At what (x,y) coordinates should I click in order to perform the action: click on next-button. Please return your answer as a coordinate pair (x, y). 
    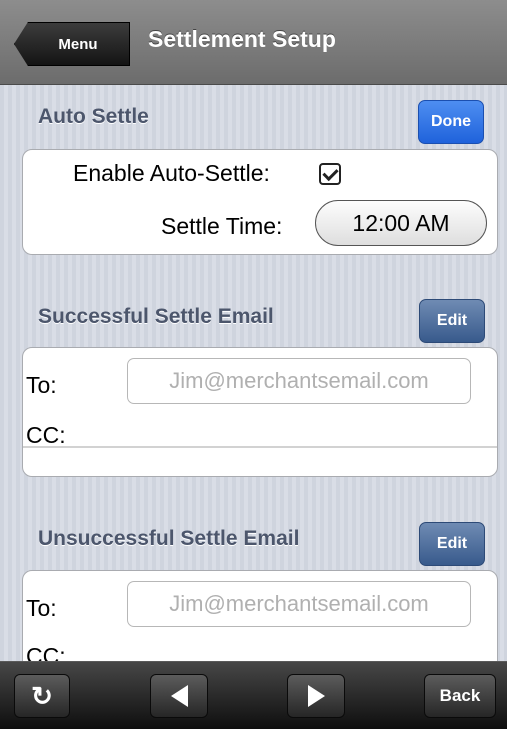
    Looking at the image, I should click on (316, 696).